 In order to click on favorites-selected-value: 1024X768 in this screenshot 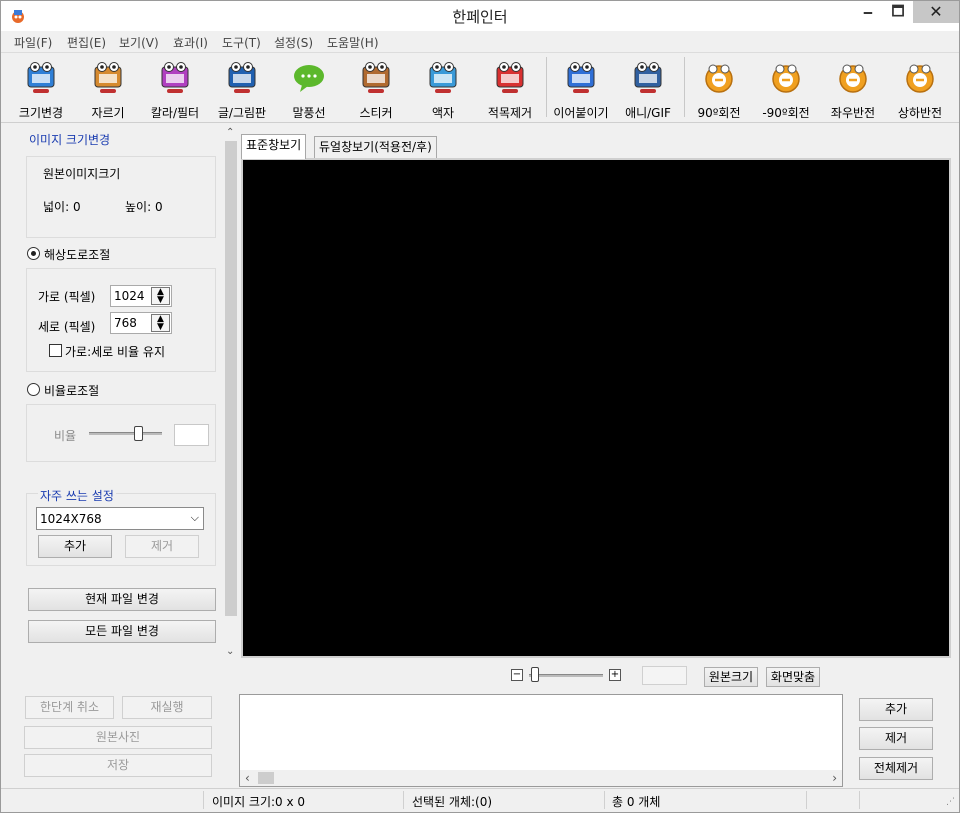, I will do `click(71, 519)`.